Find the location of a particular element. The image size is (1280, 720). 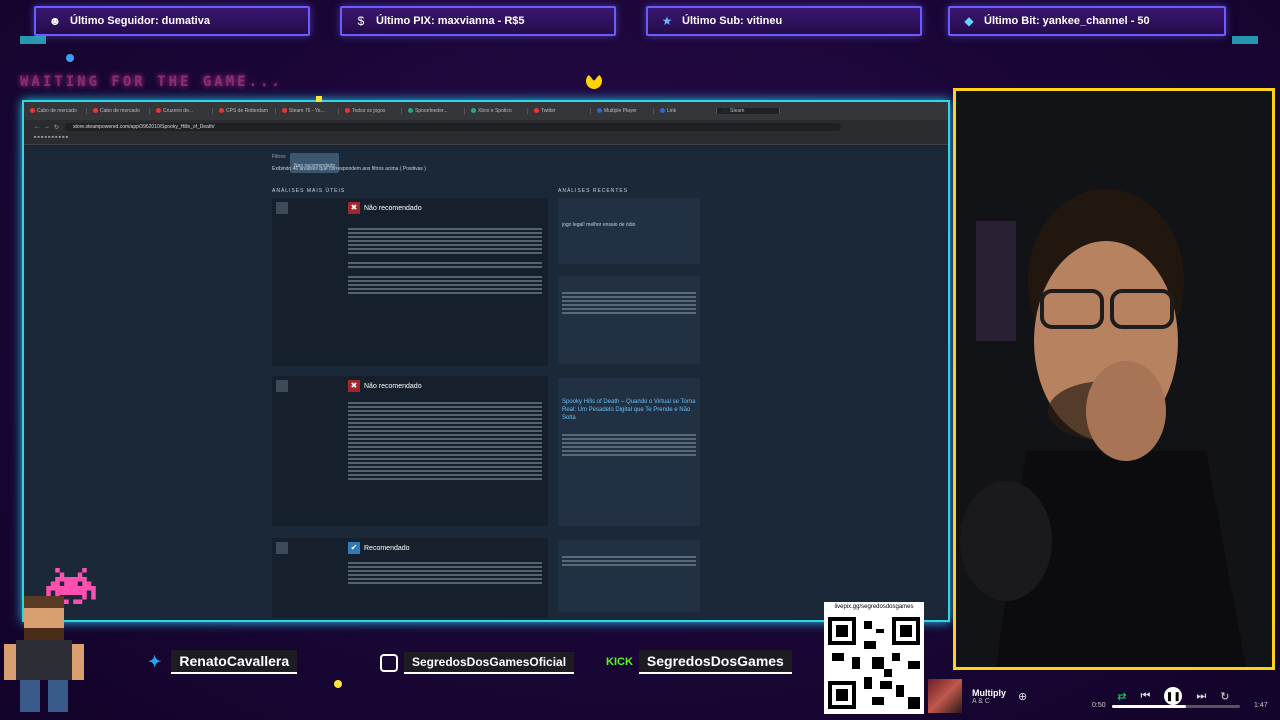

twitter-icon: ✦ is located at coordinates (155, 662).